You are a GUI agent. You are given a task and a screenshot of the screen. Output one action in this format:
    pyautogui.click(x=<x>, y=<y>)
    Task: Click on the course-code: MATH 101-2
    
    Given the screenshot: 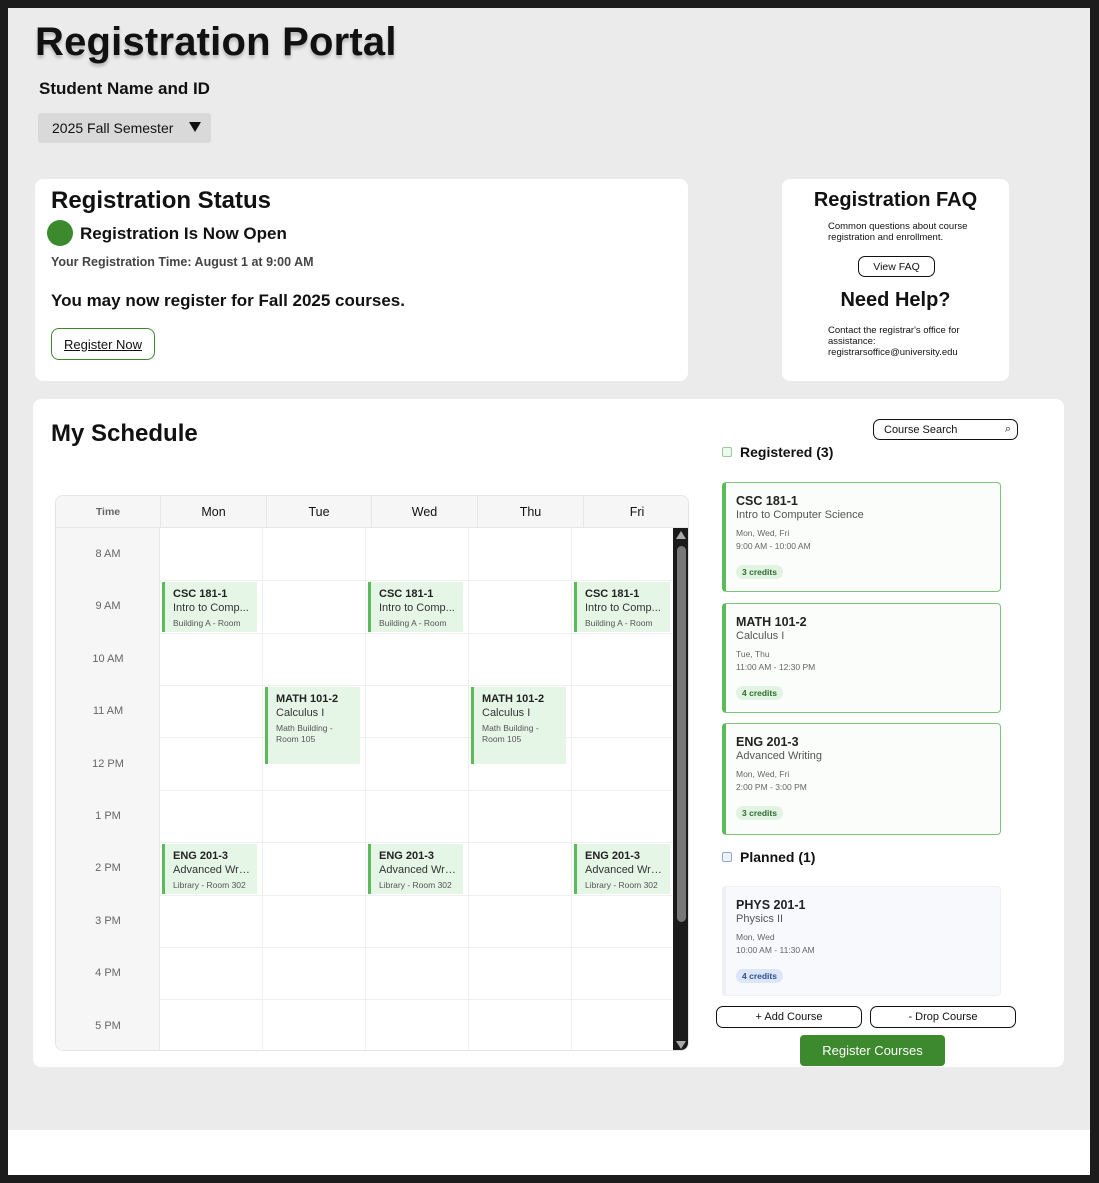 What is the action you would take?
    pyautogui.click(x=771, y=622)
    